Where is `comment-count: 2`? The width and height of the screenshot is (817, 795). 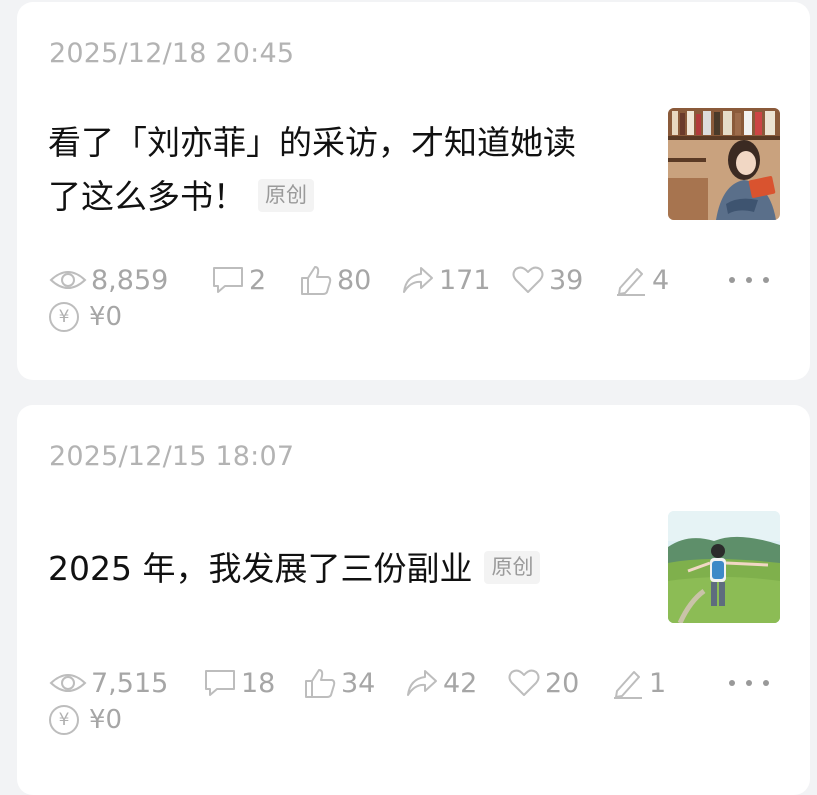
comment-count: 2 is located at coordinates (238, 280).